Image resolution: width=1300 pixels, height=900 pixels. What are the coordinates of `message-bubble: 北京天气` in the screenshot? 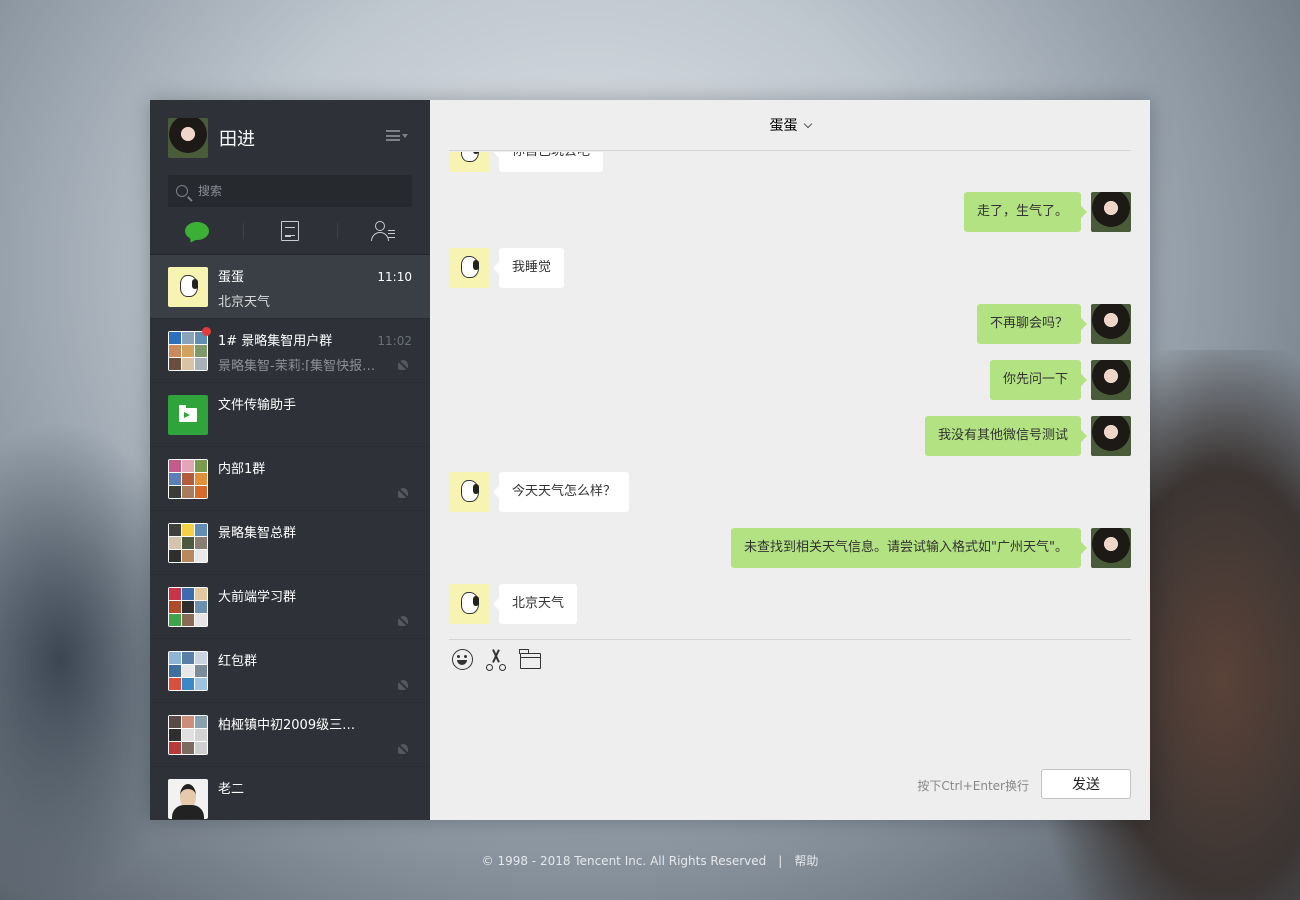 It's located at (535, 604).